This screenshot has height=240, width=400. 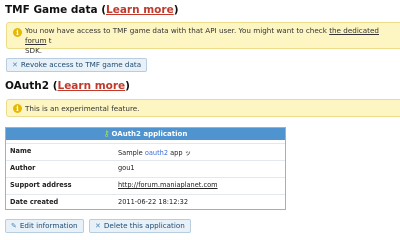 What do you see at coordinates (149, 134) in the screenshot?
I see `panel-header-title: OAuth2 application` at bounding box center [149, 134].